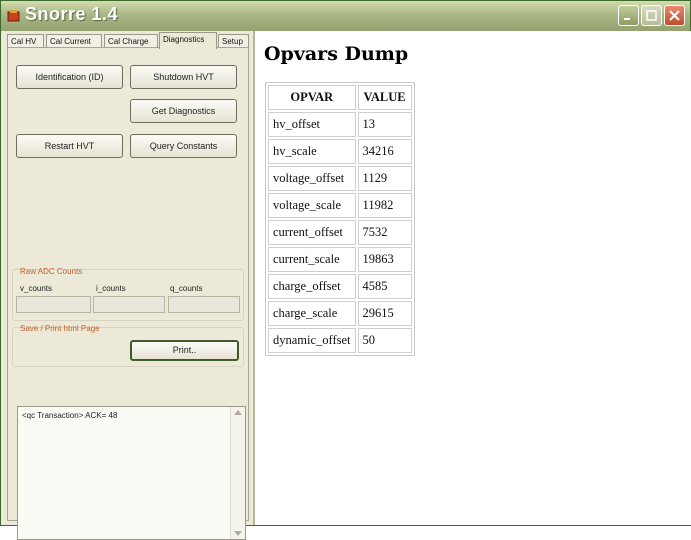 This screenshot has width=691, height=540. Describe the element at coordinates (312, 205) in the screenshot. I see `opvar-cell: voltage_scale` at that location.